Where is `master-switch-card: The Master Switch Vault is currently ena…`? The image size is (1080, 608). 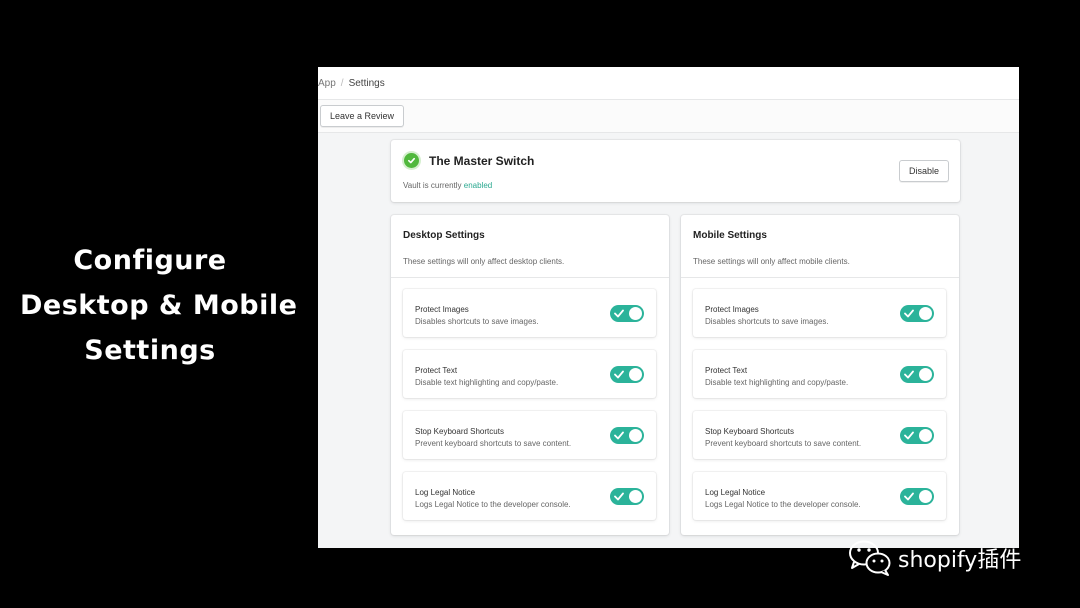 master-switch-card: The Master Switch Vault is currently ena… is located at coordinates (675, 171).